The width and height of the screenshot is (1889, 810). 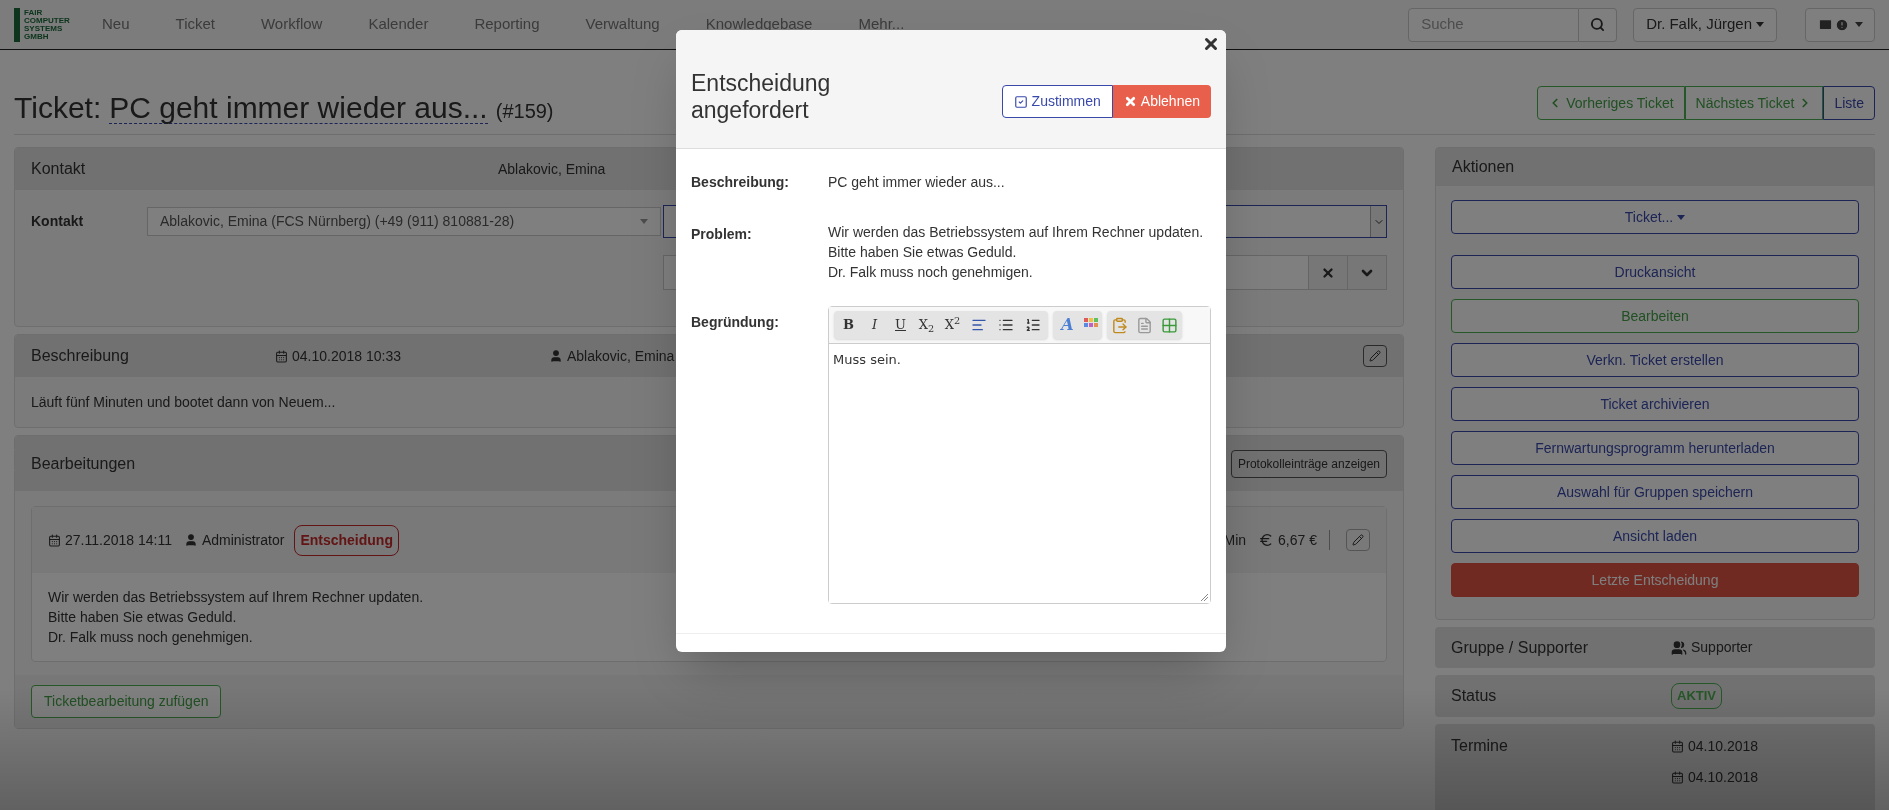 What do you see at coordinates (1655, 316) in the screenshot?
I see `action-button: Bearbeiten` at bounding box center [1655, 316].